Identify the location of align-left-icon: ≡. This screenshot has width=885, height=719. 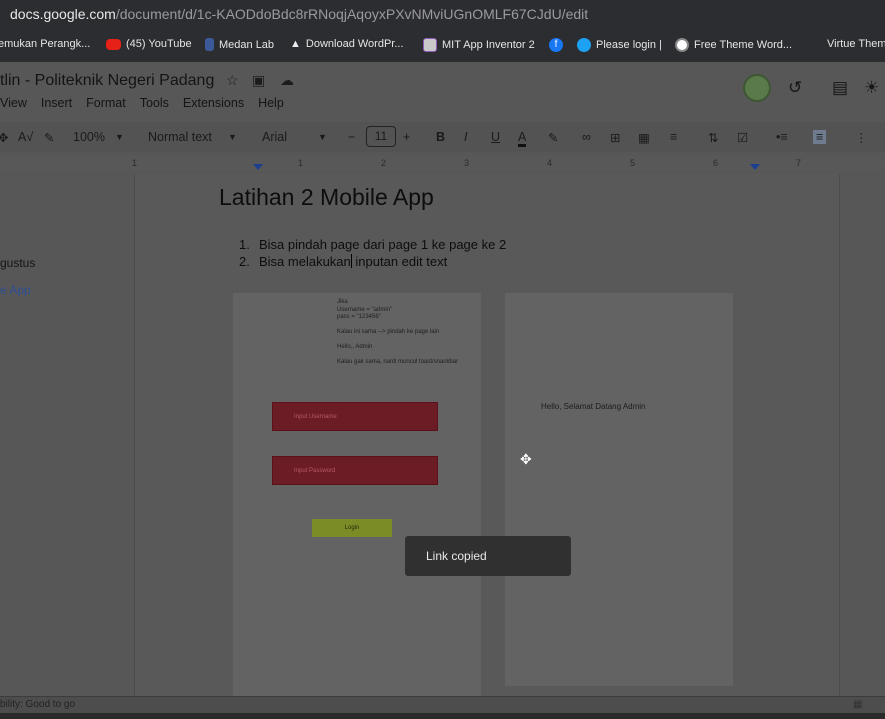
(673, 137).